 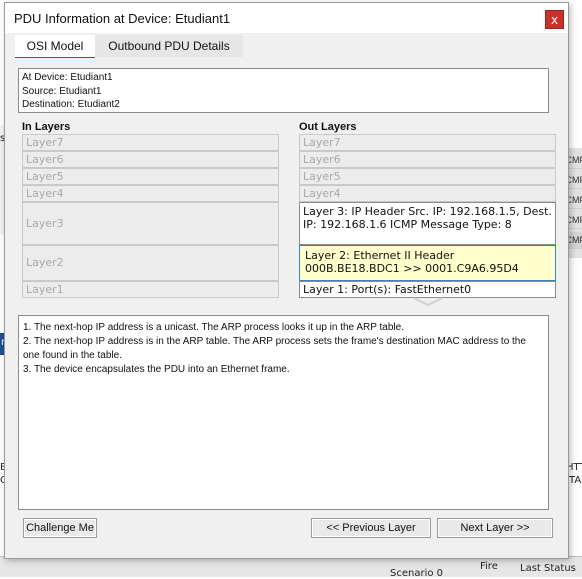 What do you see at coordinates (427, 289) in the screenshot?
I see `out-layer-1: Layer 1: Port(s): FastEthernet0` at bounding box center [427, 289].